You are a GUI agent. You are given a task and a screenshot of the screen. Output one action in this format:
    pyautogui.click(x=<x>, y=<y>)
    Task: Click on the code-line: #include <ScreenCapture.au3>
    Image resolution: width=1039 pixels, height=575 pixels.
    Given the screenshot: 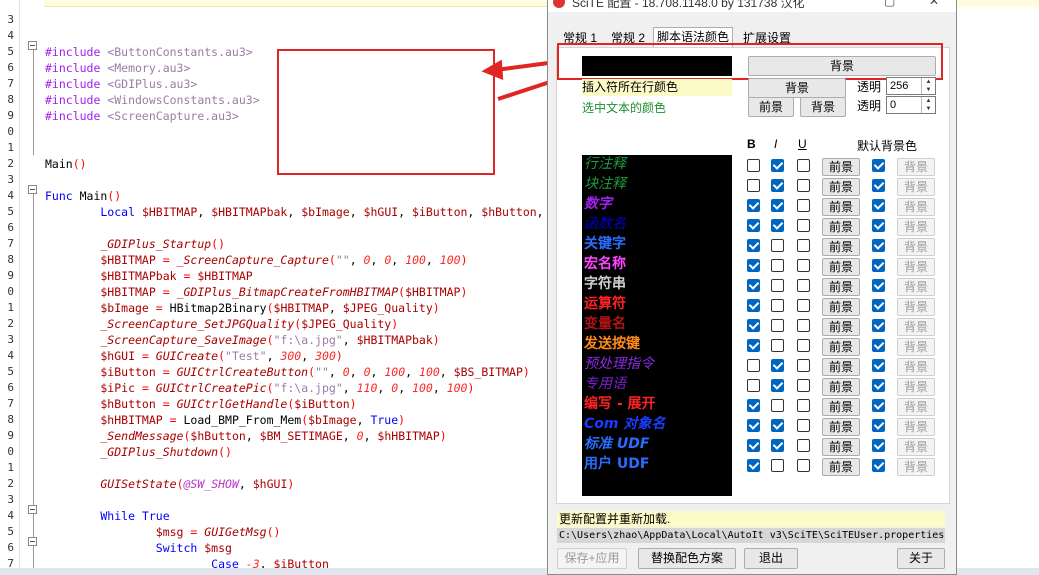 What is the action you would take?
    pyautogui.click(x=142, y=116)
    